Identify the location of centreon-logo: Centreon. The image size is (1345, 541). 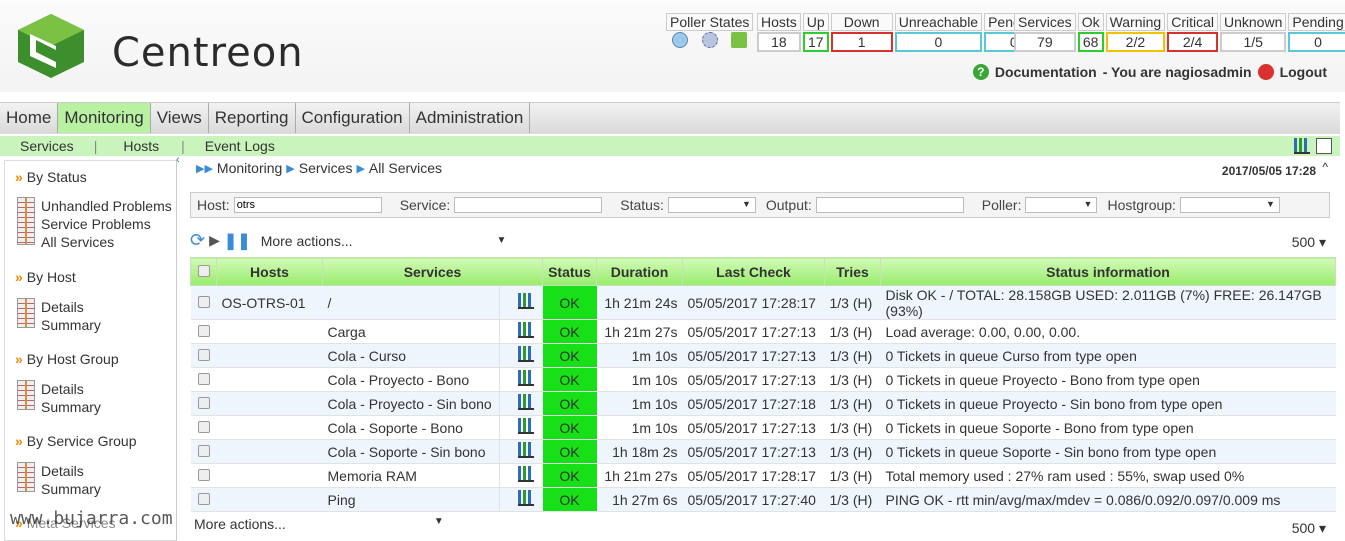
(166, 47).